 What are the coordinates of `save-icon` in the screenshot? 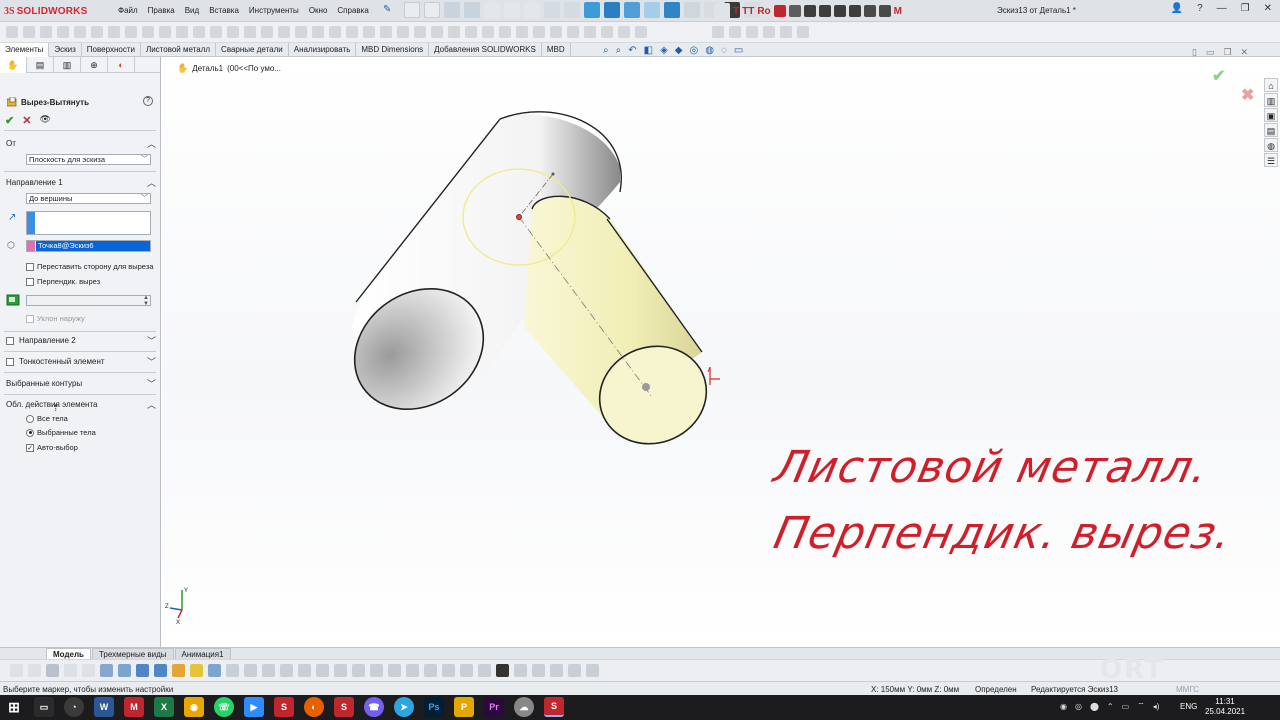 It's located at (452, 10).